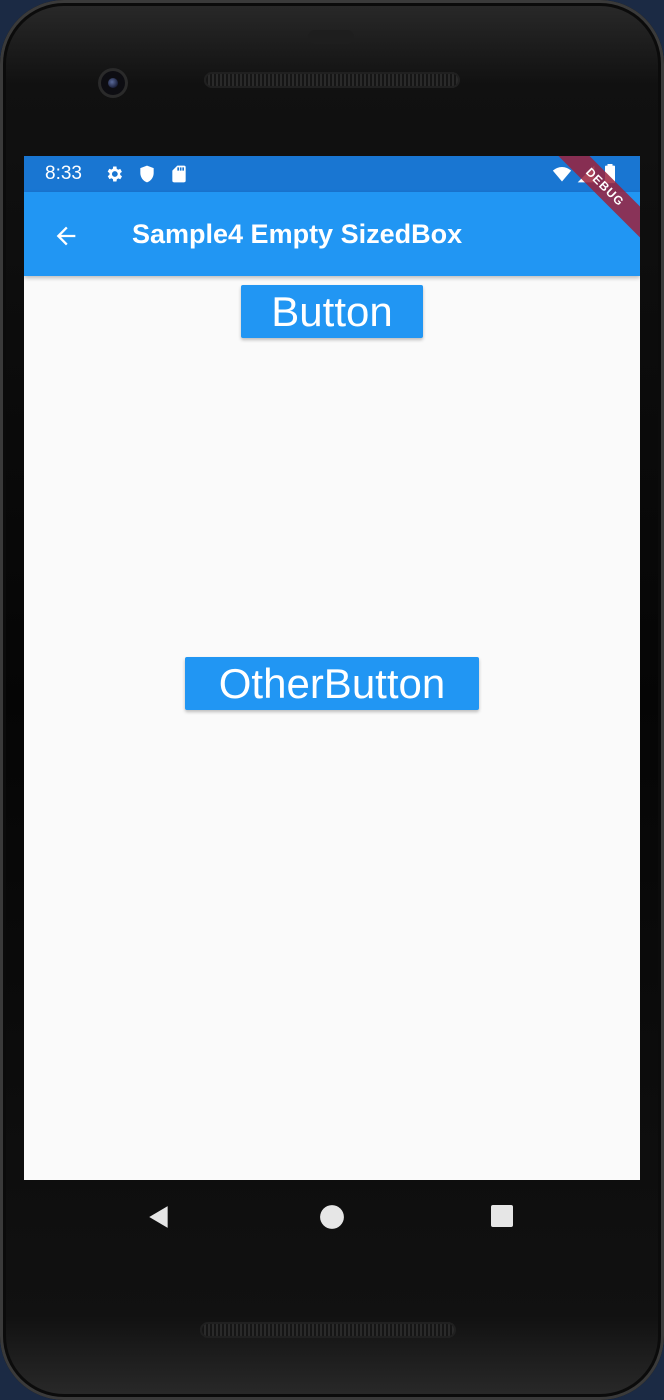 This screenshot has width=664, height=1400. I want to click on shield-icon, so click(147, 174).